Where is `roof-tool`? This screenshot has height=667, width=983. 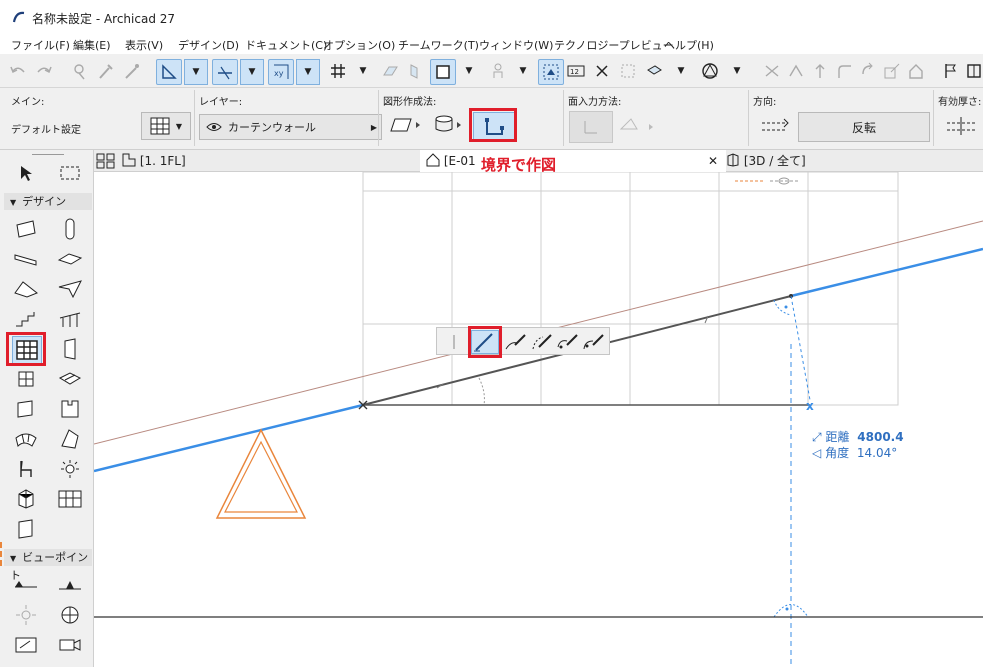 roof-tool is located at coordinates (26, 289).